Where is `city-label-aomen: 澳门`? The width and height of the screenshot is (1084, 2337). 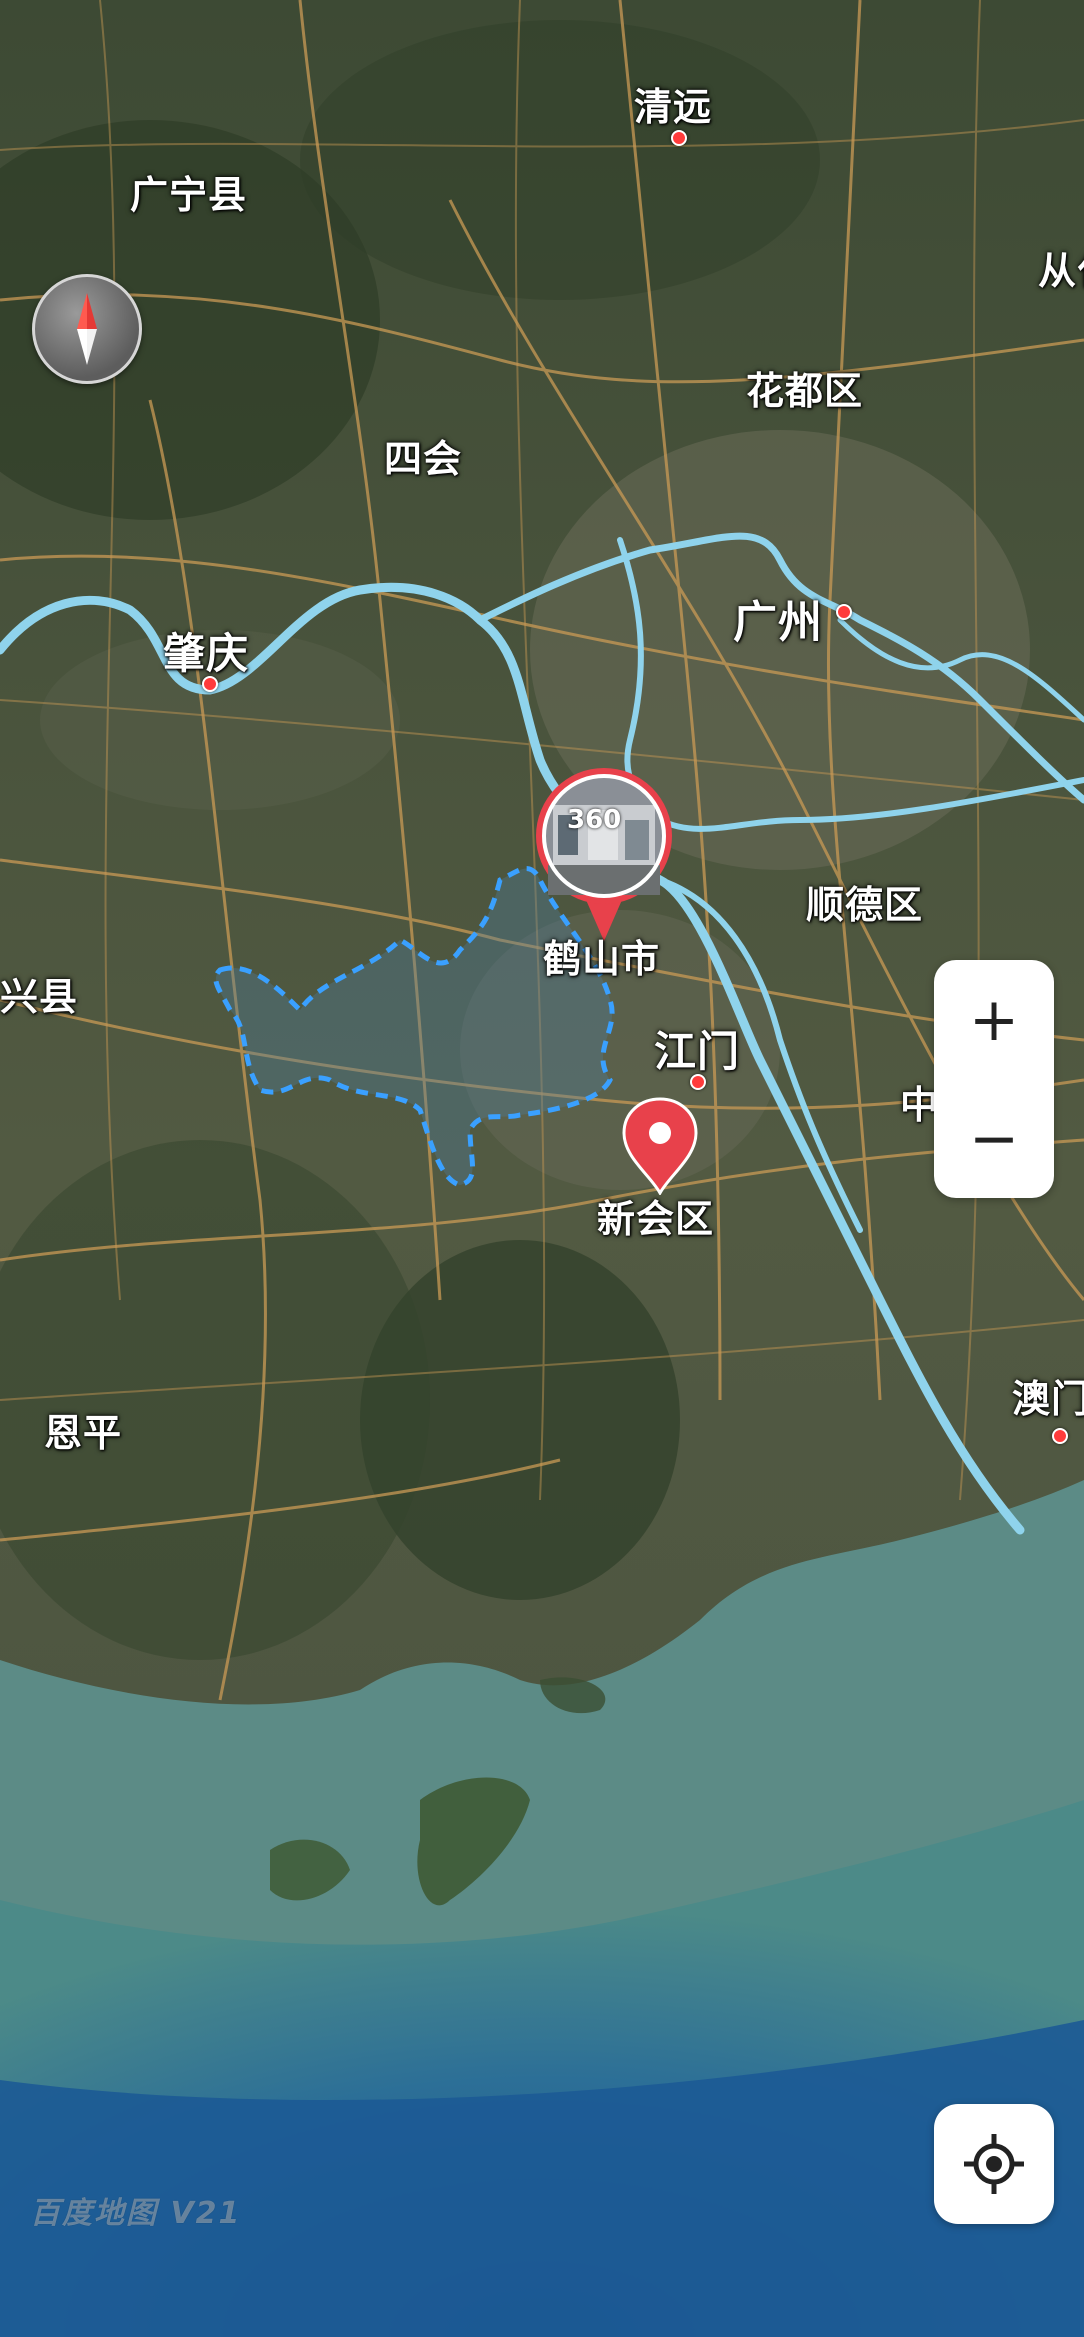 city-label-aomen: 澳门 is located at coordinates (1048, 1395).